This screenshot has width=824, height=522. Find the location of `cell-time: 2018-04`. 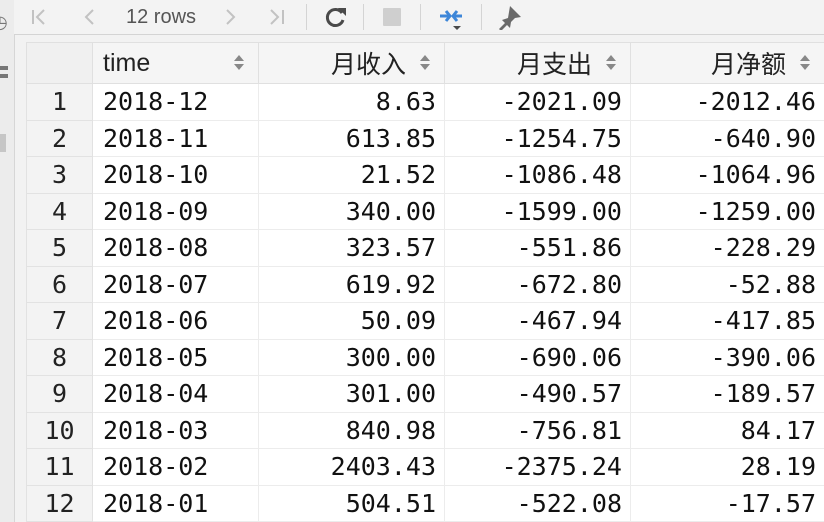

cell-time: 2018-04 is located at coordinates (175, 394).